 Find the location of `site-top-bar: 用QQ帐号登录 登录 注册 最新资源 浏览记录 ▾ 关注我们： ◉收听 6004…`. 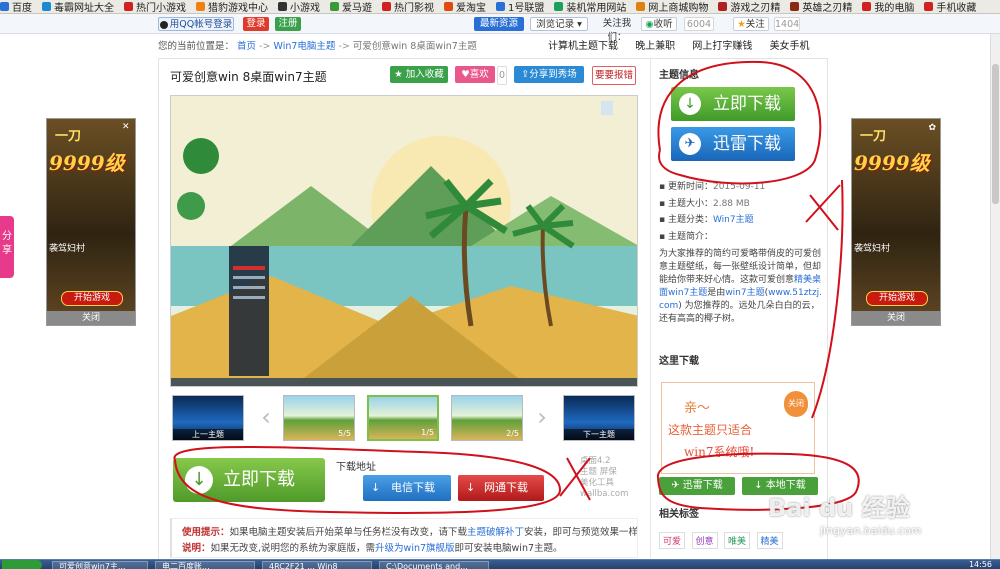

site-top-bar: 用QQ帐号登录 登录 注册 最新资源 浏览记录 ▾ 关注我们： ◉收听 6004… is located at coordinates (500, 28).